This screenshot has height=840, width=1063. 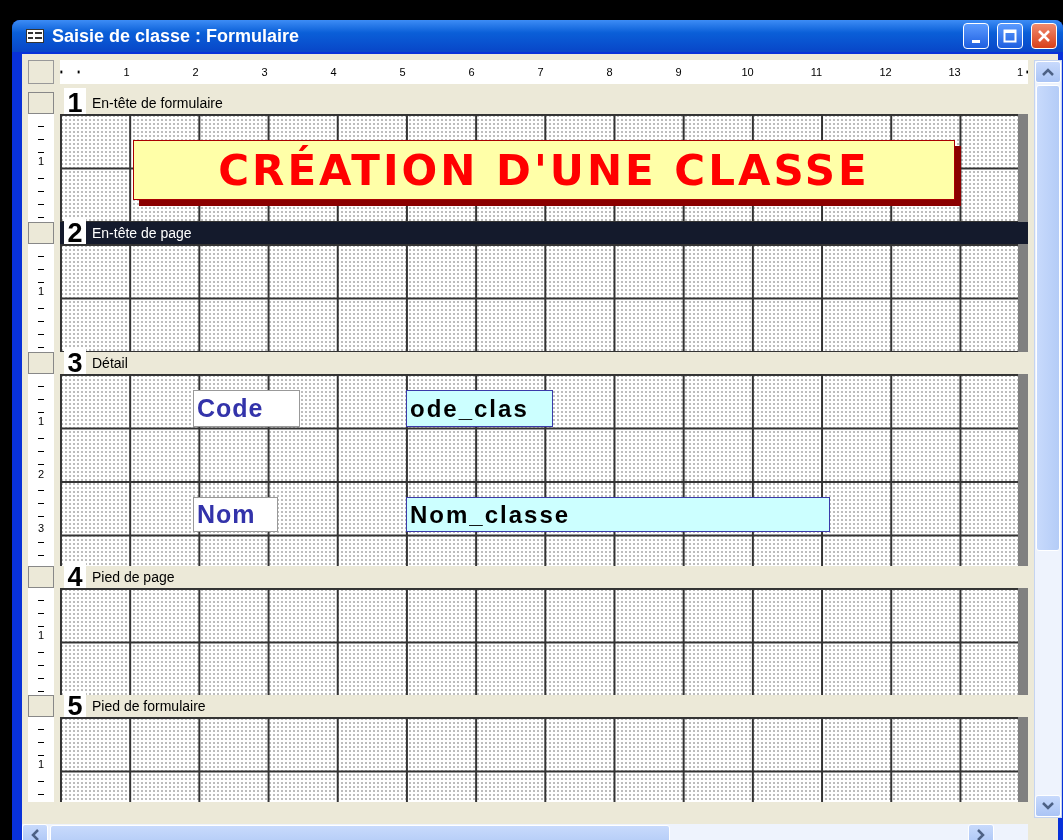 I want to click on scroll-left-button, so click(x=35, y=832).